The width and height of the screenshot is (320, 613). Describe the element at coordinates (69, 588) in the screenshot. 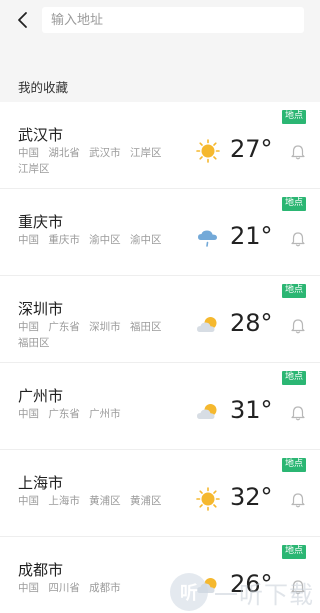

I see `admin-path: 中国 四川省 成都市` at that location.